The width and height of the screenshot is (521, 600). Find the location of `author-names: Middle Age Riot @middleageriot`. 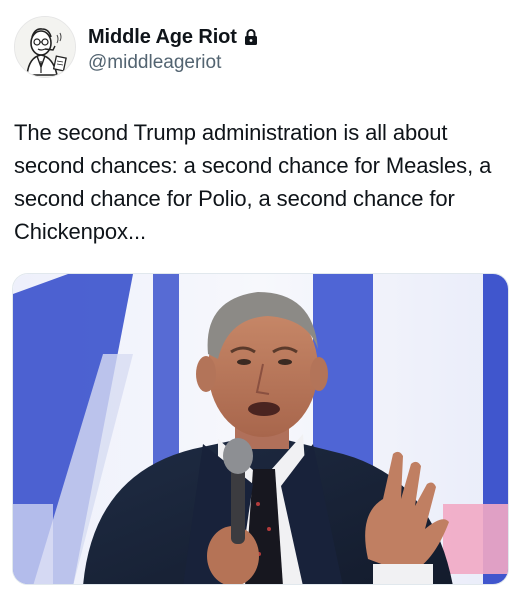

author-names: Middle Age Riot @middleageriot is located at coordinates (173, 49).